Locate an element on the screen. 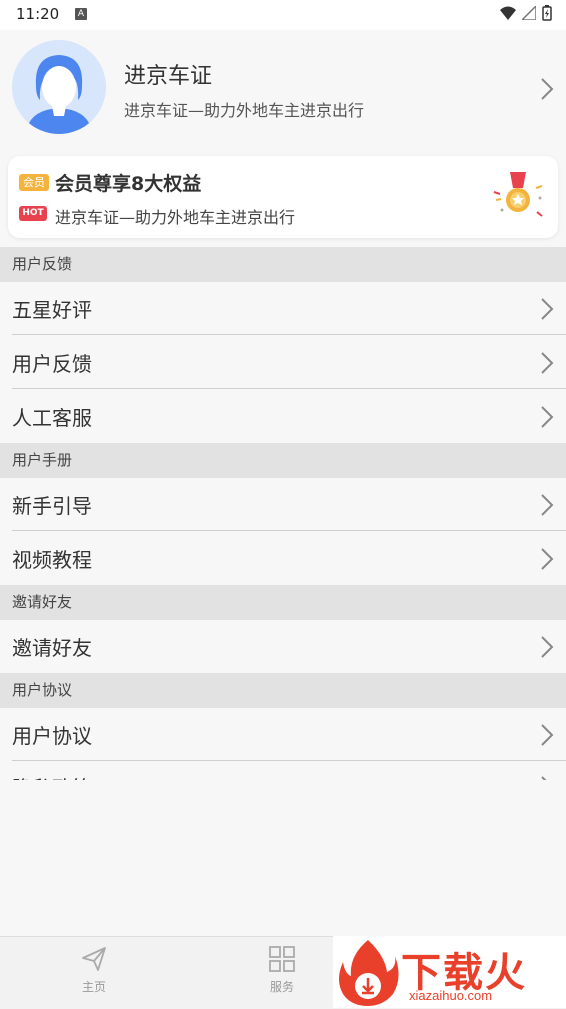 This screenshot has height=1009, width=566. profile-header: 进京车证 进京车证—助力外地车主进京出行 is located at coordinates (283, 89).